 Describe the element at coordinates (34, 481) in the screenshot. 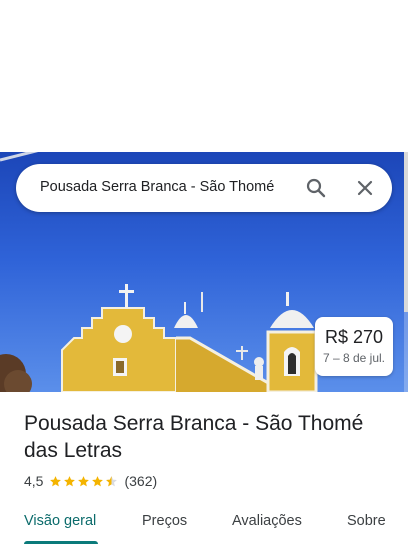

I see `rating-value: 4,5` at that location.